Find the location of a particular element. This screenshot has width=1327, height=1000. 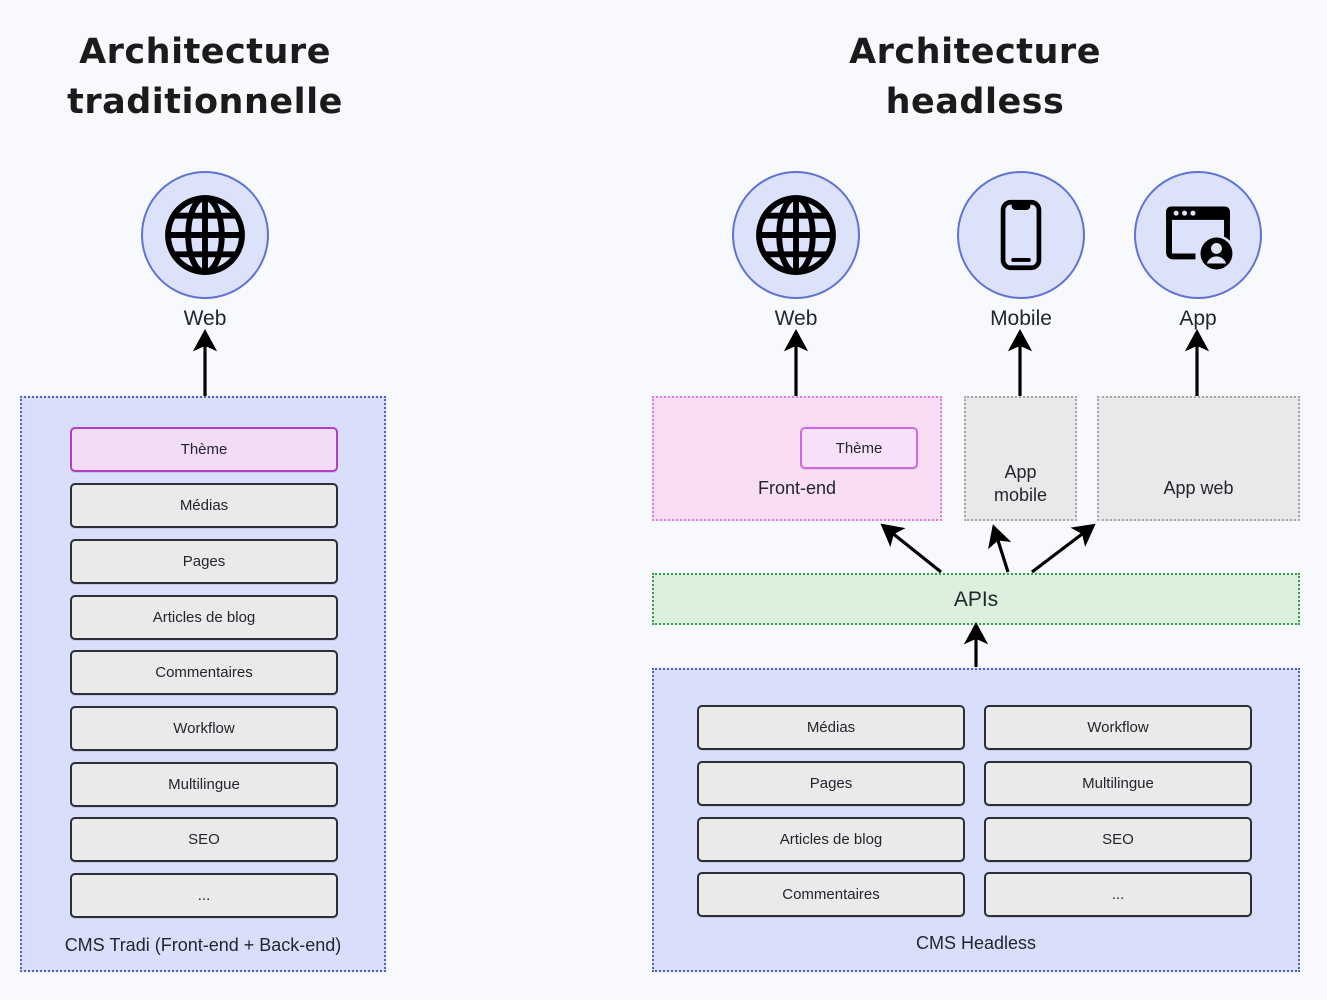

cms-tradi-item-medias: Médias is located at coordinates (204, 505).